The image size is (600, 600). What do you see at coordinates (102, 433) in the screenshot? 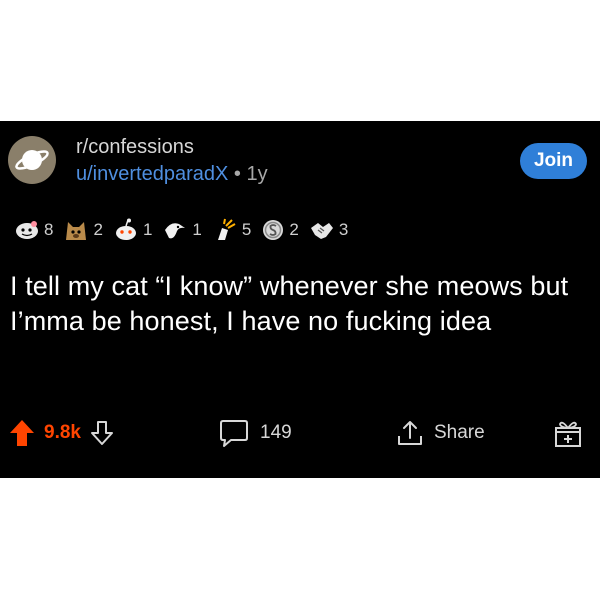
I see `downvote-icon` at bounding box center [102, 433].